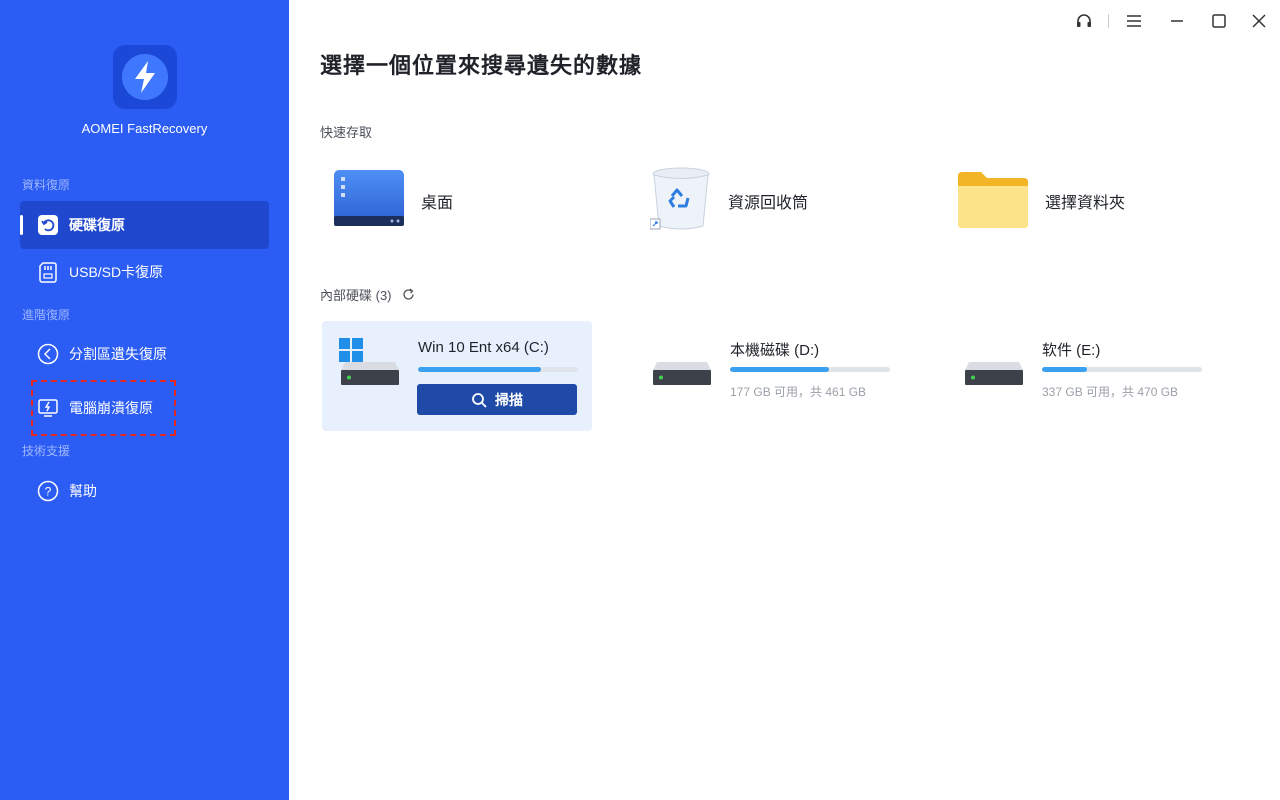 This screenshot has width=1280, height=800. What do you see at coordinates (1085, 203) in the screenshot?
I see `quick-access-label: 選擇資料夾` at bounding box center [1085, 203].